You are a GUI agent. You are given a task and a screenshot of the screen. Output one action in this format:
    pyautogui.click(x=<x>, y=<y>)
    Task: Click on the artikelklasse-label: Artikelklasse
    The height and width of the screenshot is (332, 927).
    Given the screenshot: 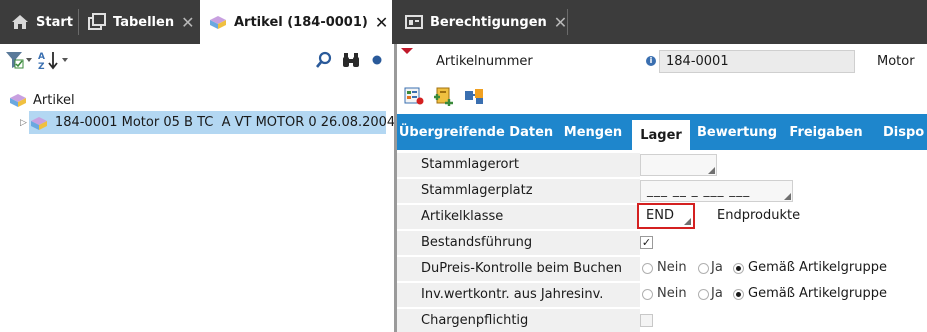 What is the action you would take?
    pyautogui.click(x=518, y=217)
    